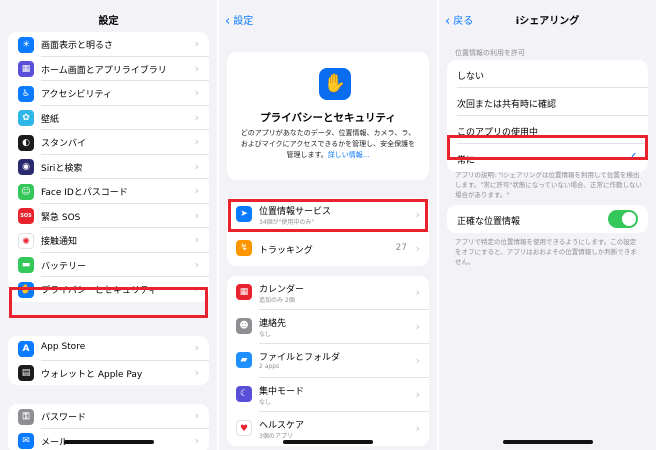 The image size is (656, 450). What do you see at coordinates (108, 302) in the screenshot?
I see `highlight-privacy-row` at bounding box center [108, 302].